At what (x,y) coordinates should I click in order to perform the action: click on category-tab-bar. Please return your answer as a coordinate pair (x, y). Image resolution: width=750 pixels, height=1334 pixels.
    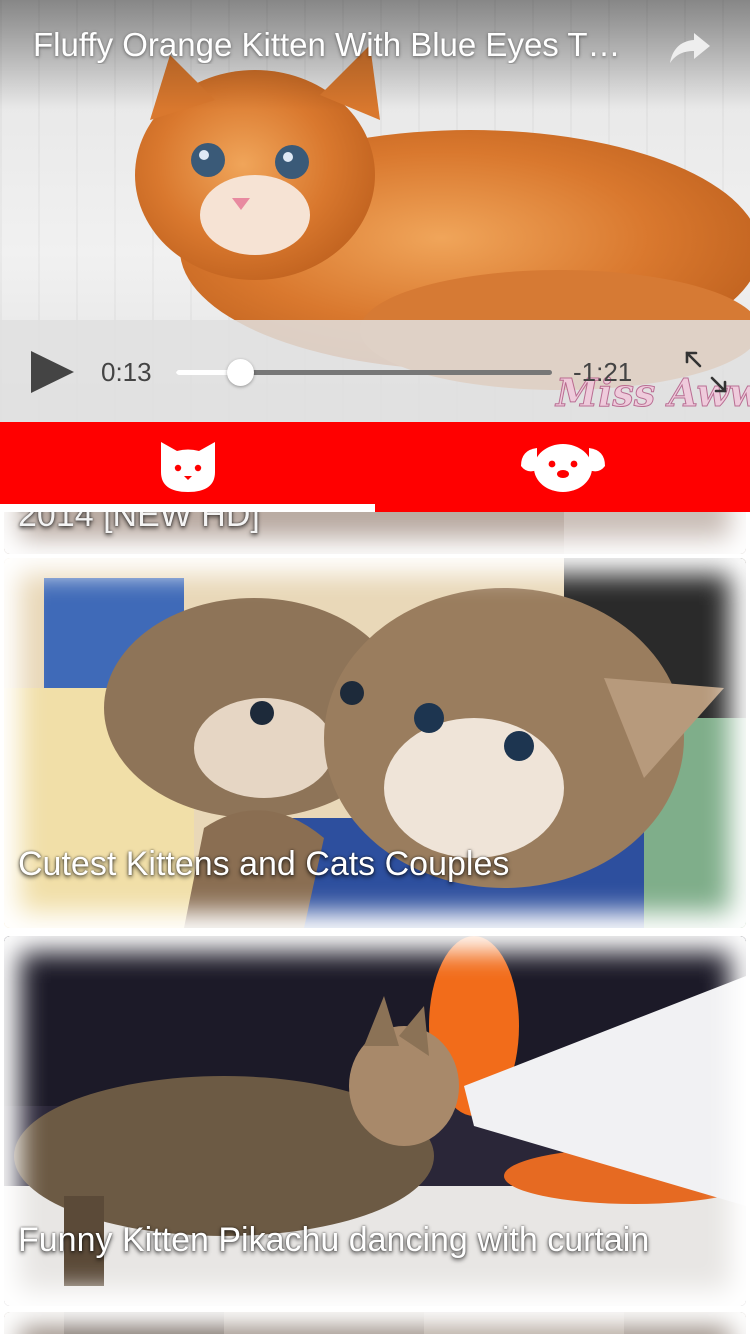
    Looking at the image, I should click on (375, 467).